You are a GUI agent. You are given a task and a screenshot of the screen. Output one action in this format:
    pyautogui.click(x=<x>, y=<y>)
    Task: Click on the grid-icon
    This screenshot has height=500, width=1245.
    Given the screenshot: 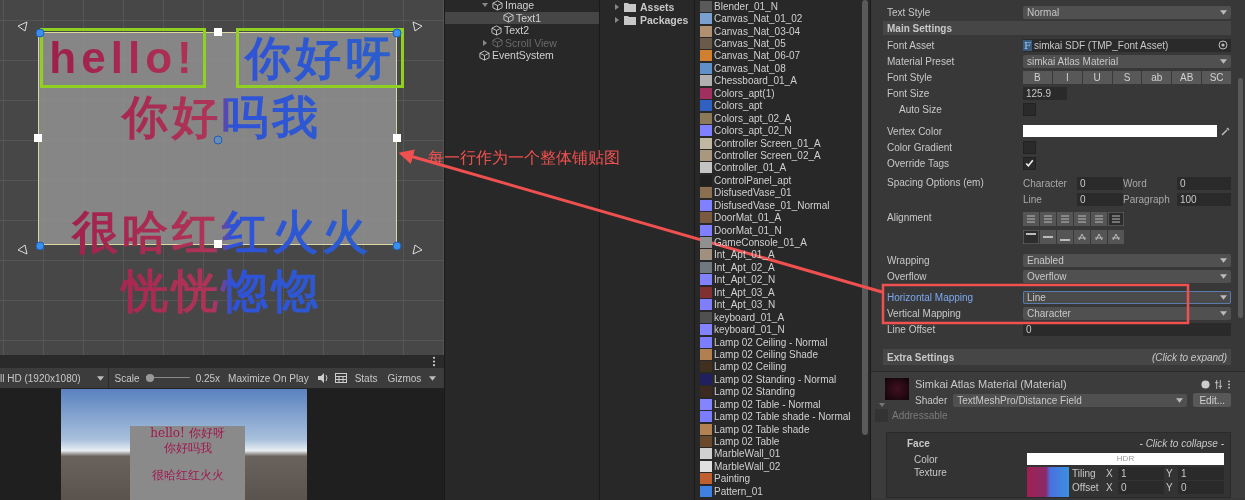 What is the action you would take?
    pyautogui.click(x=340, y=378)
    